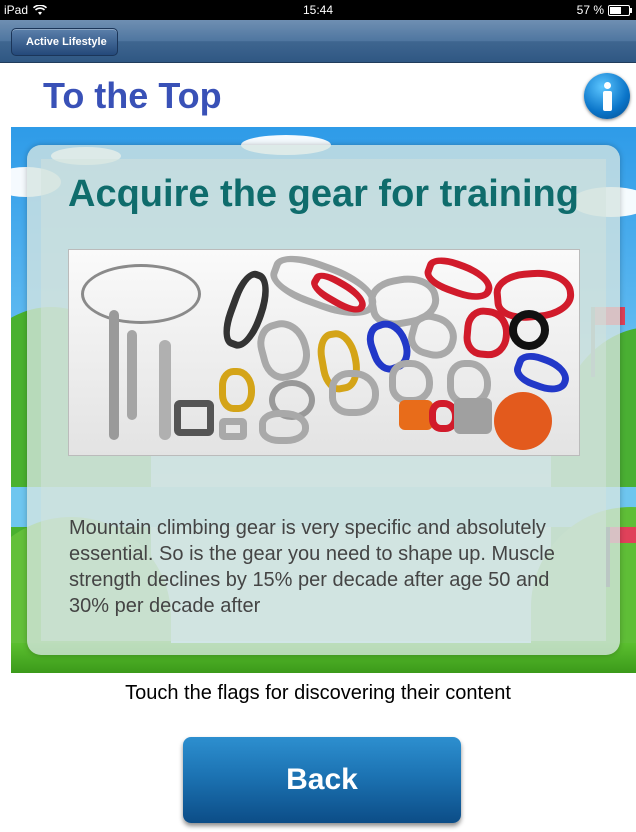  What do you see at coordinates (473, 416) in the screenshot?
I see `hook` at bounding box center [473, 416].